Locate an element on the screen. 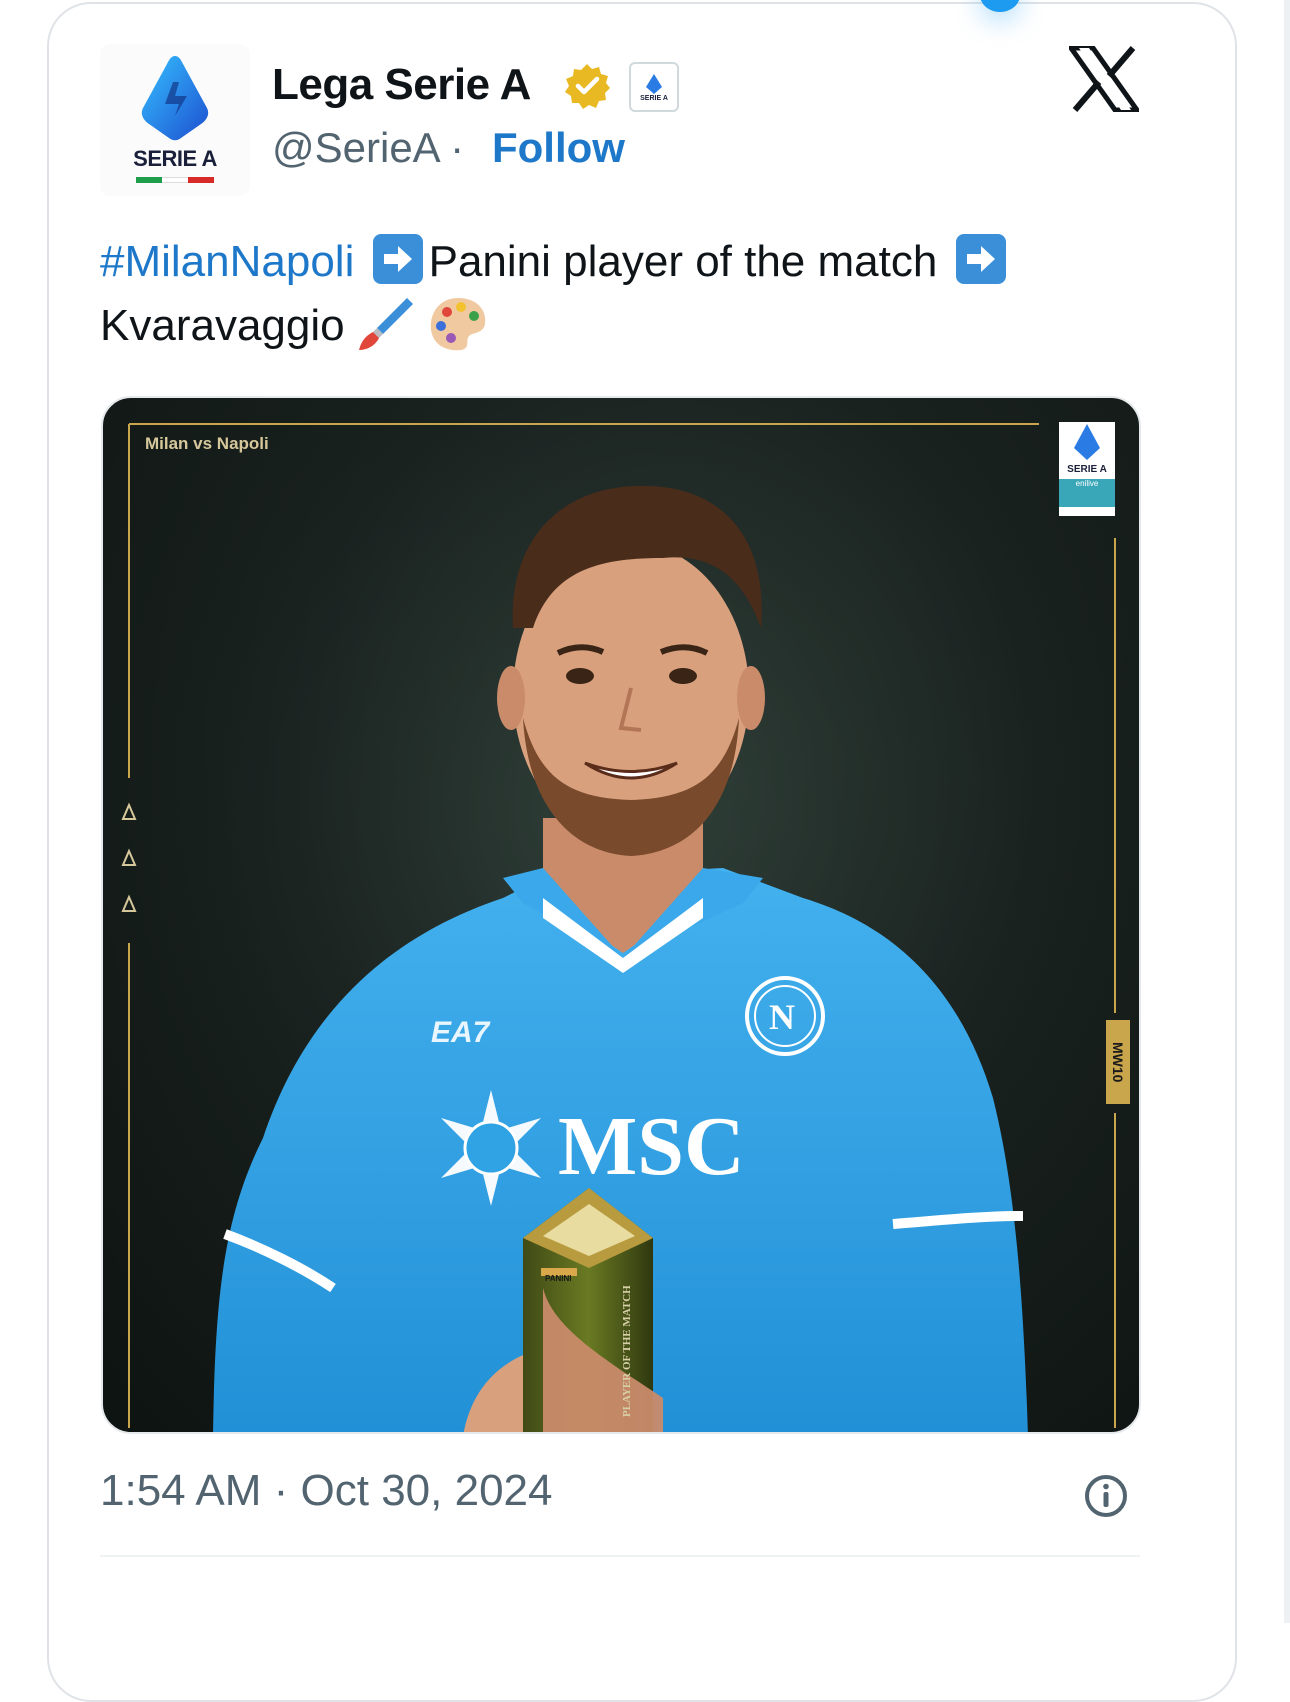 The width and height of the screenshot is (1290, 1702). matchweek-label: MW10 is located at coordinates (1118, 1062).